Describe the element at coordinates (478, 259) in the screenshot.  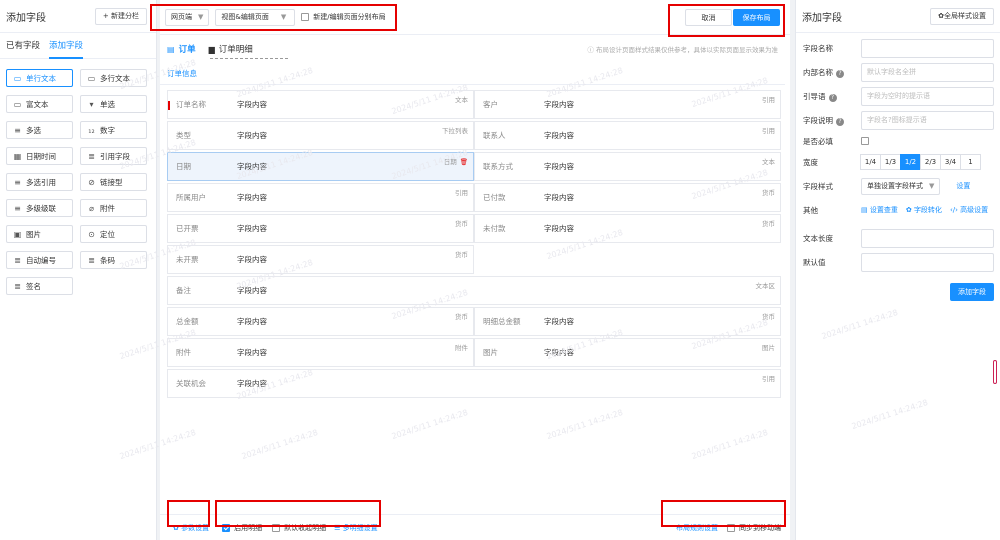
I see `form-row: 未开票 字段内容 货币` at that location.